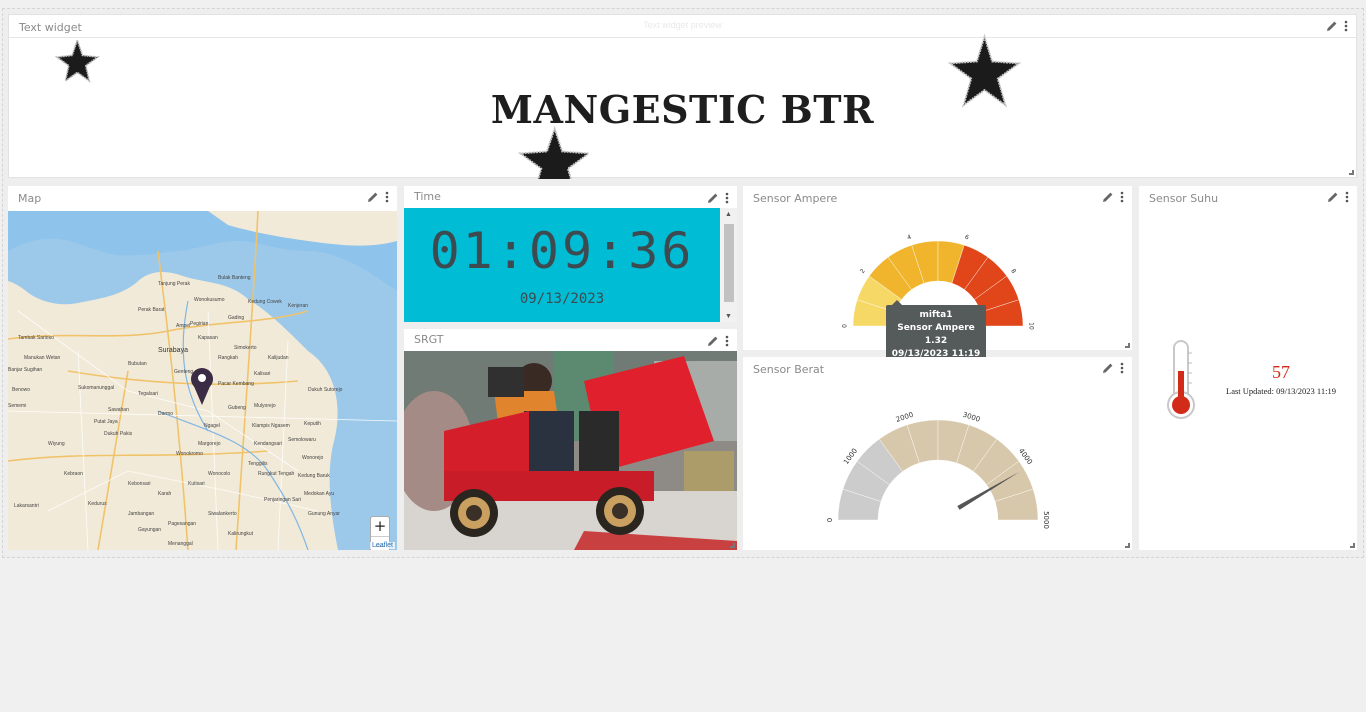  What do you see at coordinates (265, 302) in the screenshot?
I see `map-label: Kedung Cowek` at bounding box center [265, 302].